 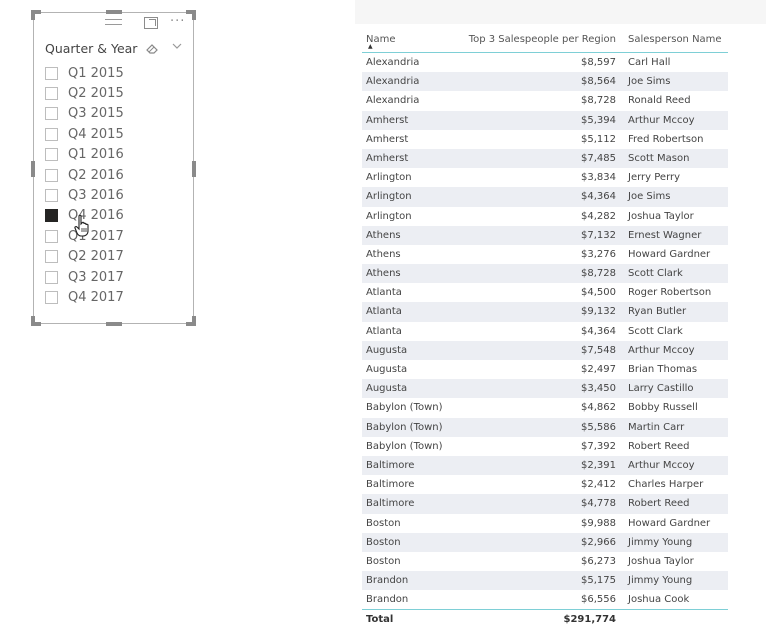 I want to click on cell-sales: $3,276, so click(x=598, y=254).